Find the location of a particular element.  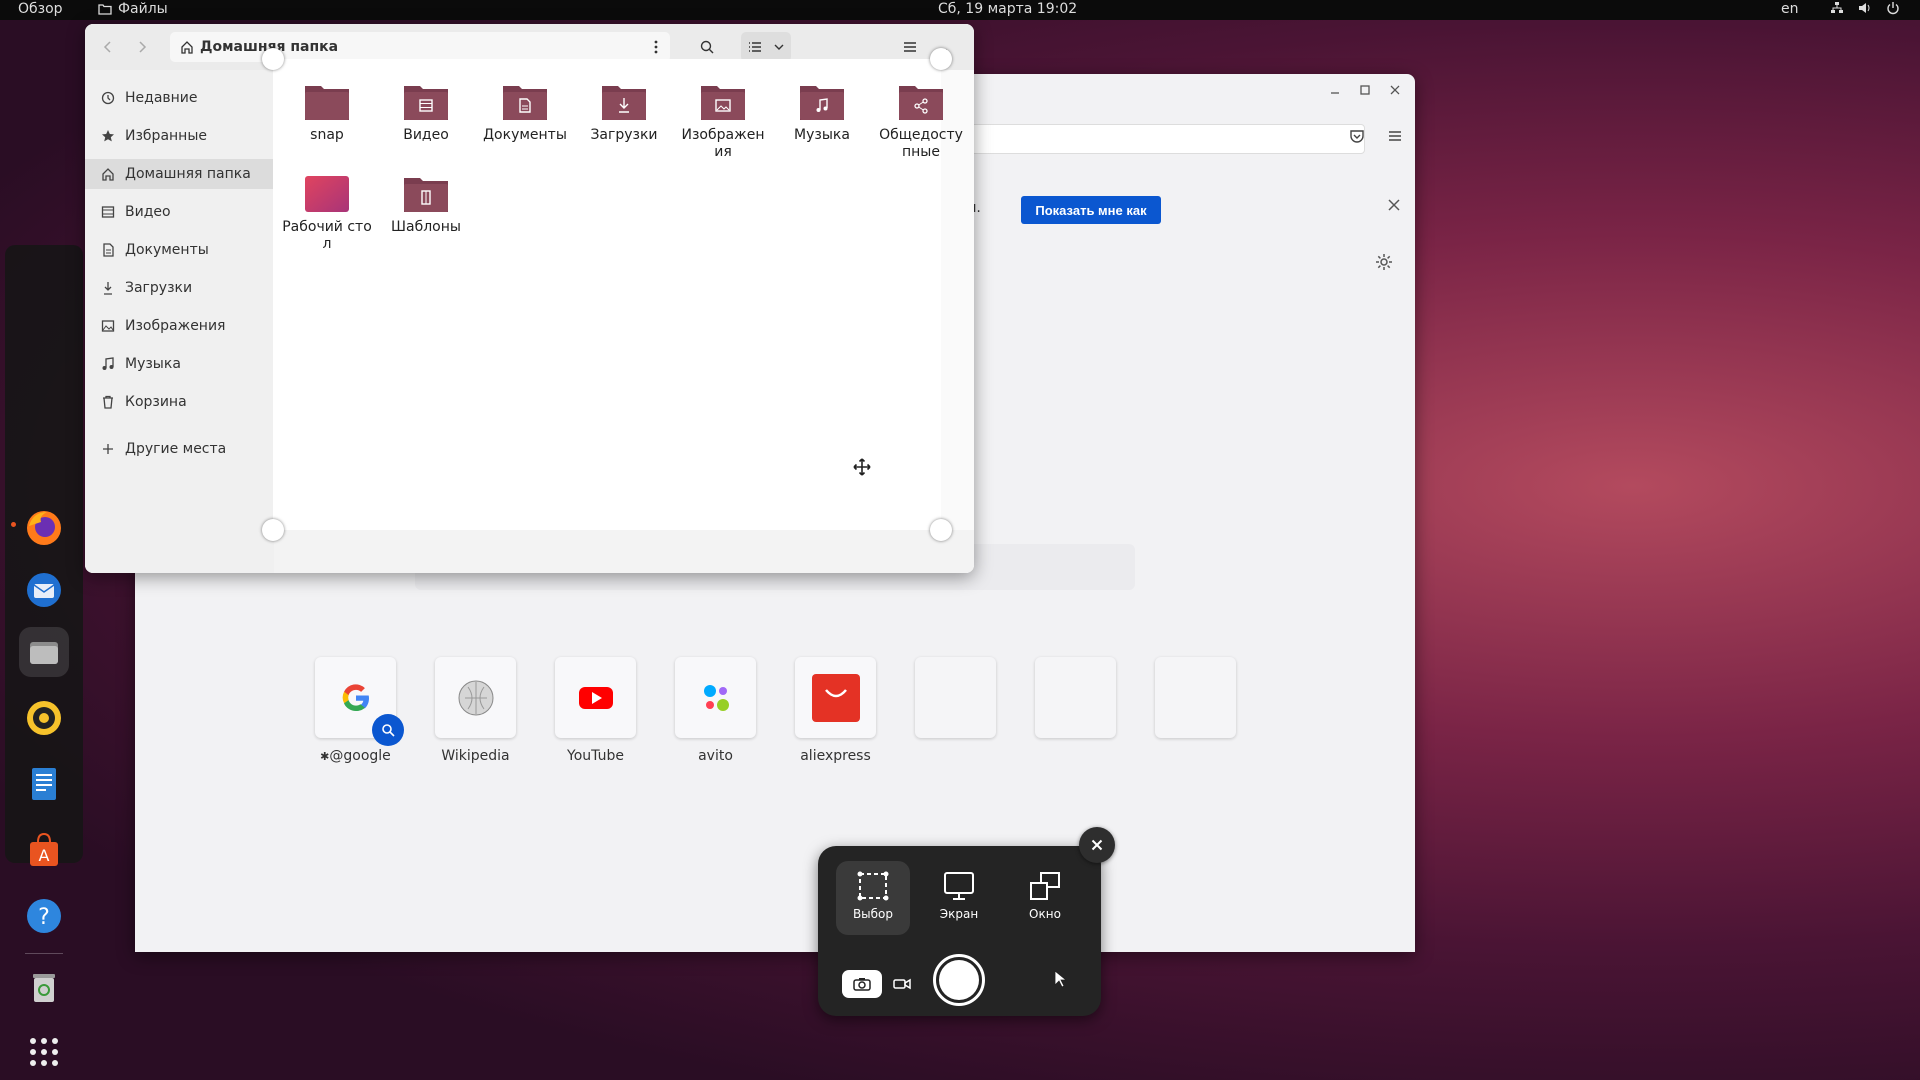

documents-folder-icon is located at coordinates (525, 103).